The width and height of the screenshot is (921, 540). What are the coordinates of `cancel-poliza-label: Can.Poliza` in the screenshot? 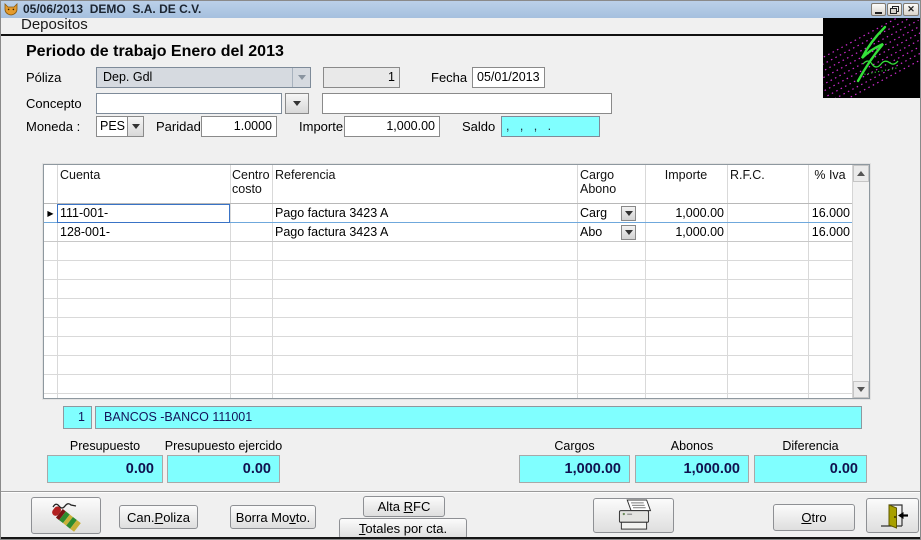 It's located at (158, 517).